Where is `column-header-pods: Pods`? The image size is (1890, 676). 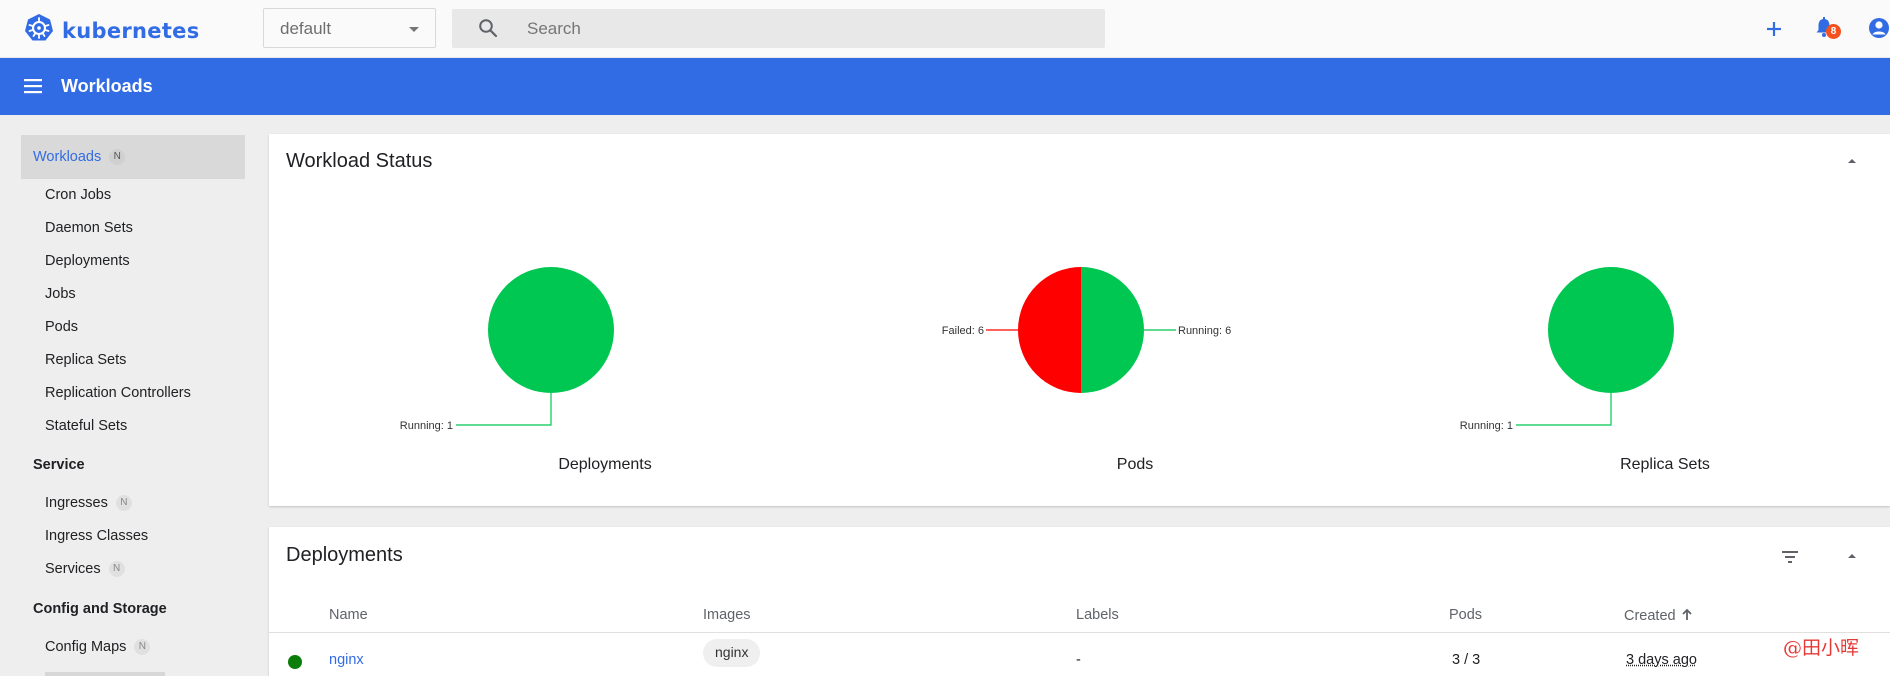 column-header-pods: Pods is located at coordinates (1466, 615).